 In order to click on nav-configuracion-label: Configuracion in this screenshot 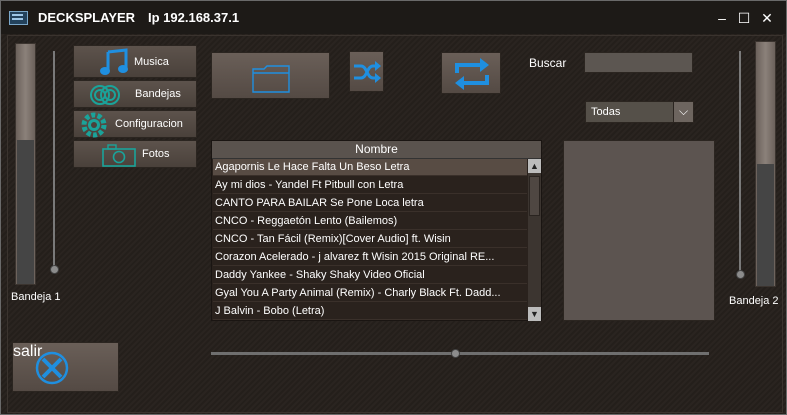, I will do `click(149, 124)`.